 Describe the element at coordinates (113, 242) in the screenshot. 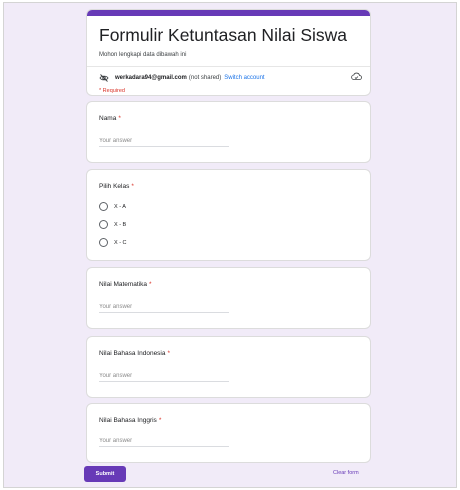

I see `radio-option-x-c: X - C` at that location.